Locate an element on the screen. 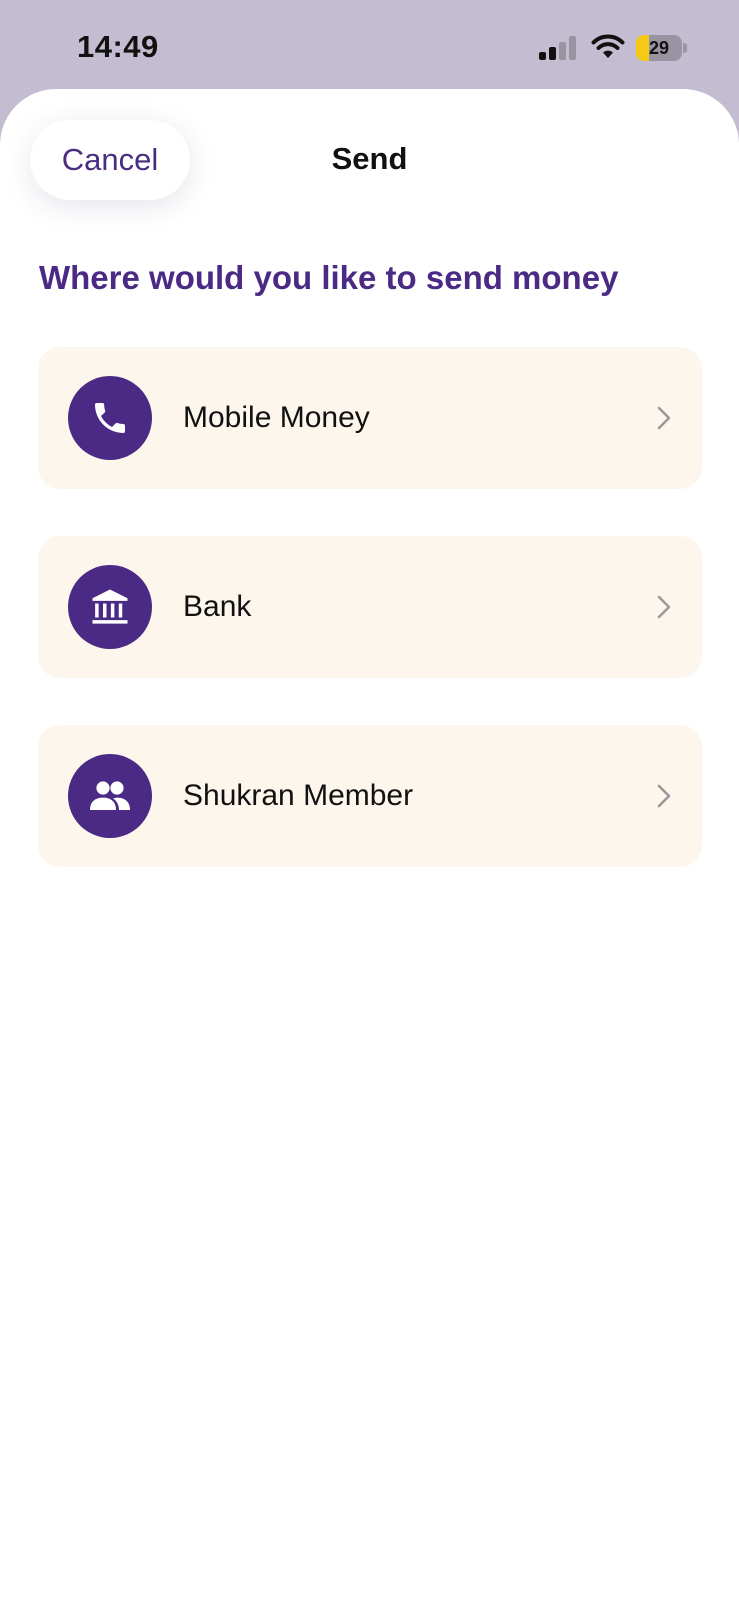 The image size is (739, 1600). option-label: Mobile Money is located at coordinates (276, 417).